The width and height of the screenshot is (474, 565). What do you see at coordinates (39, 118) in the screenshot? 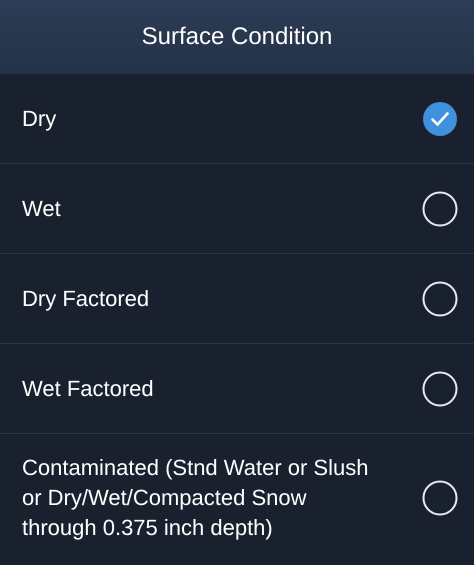
I see `option-label: Dry` at bounding box center [39, 118].